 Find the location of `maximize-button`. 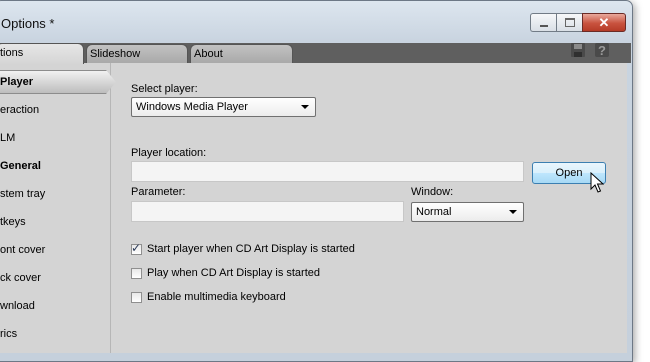

maximize-button is located at coordinates (569, 22).